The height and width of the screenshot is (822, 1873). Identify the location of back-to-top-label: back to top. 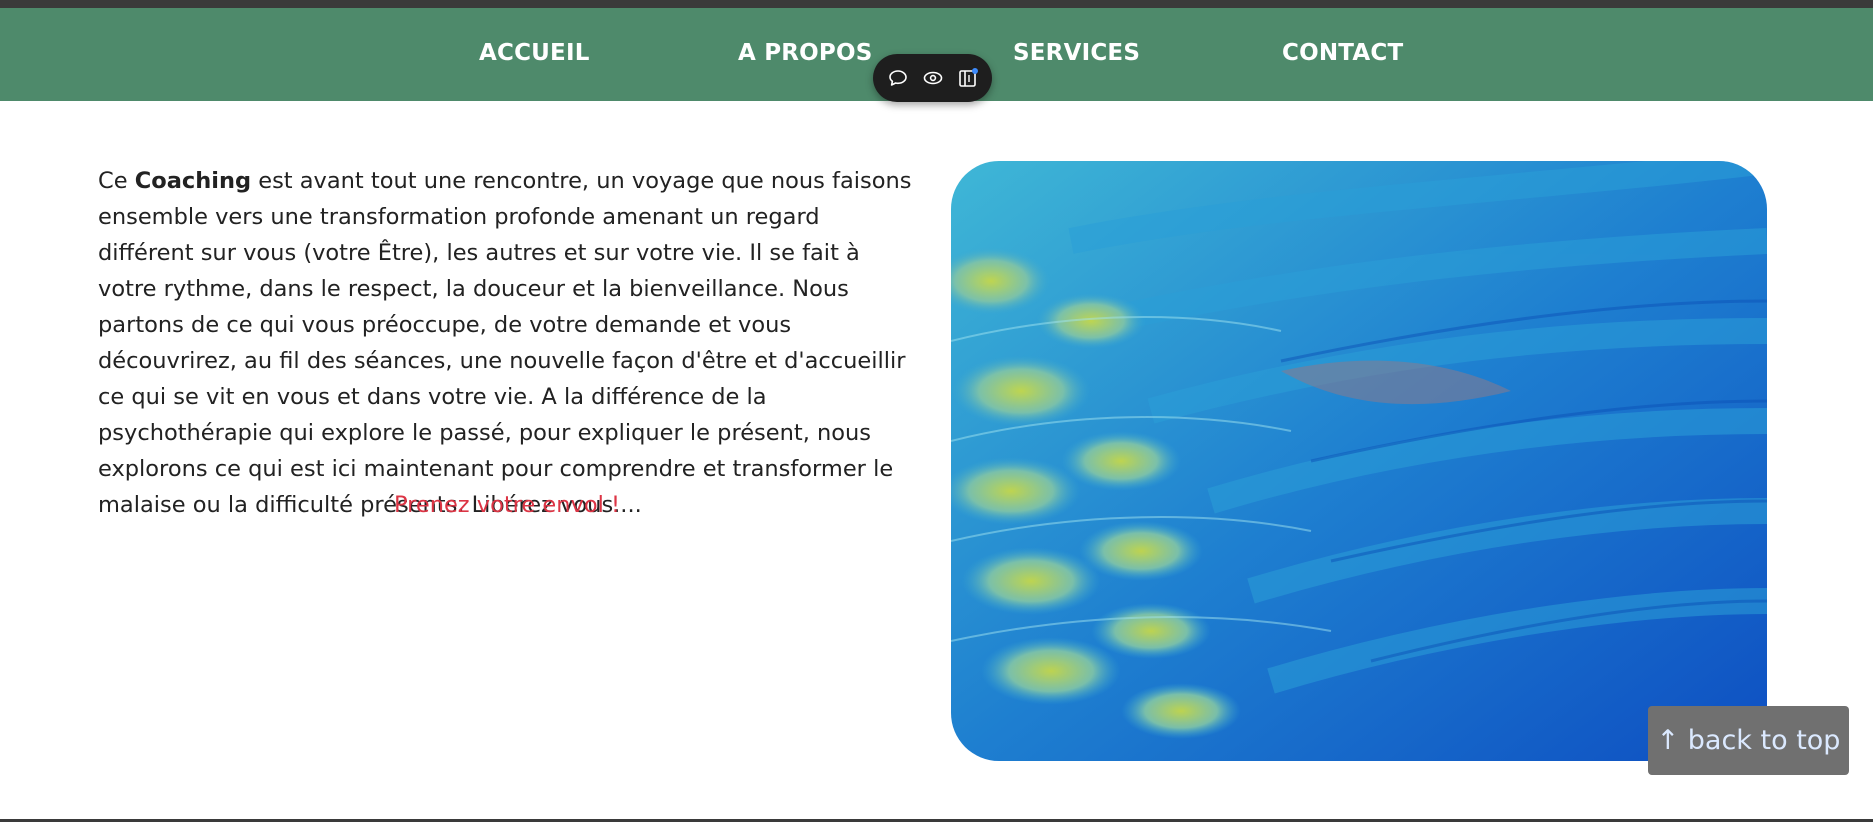
(1764, 740).